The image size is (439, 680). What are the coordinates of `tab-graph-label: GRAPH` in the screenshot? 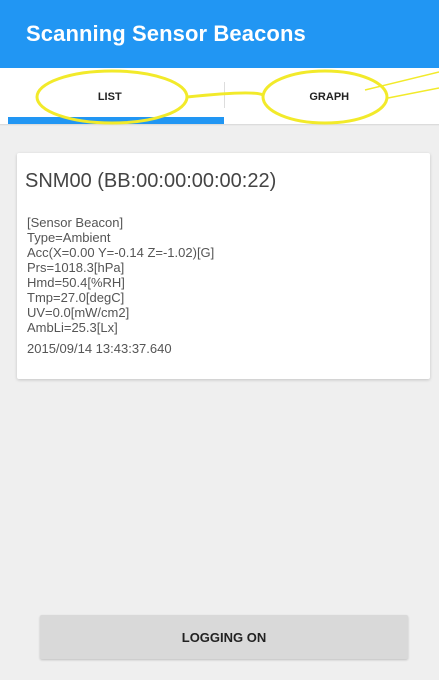 It's located at (329, 96).